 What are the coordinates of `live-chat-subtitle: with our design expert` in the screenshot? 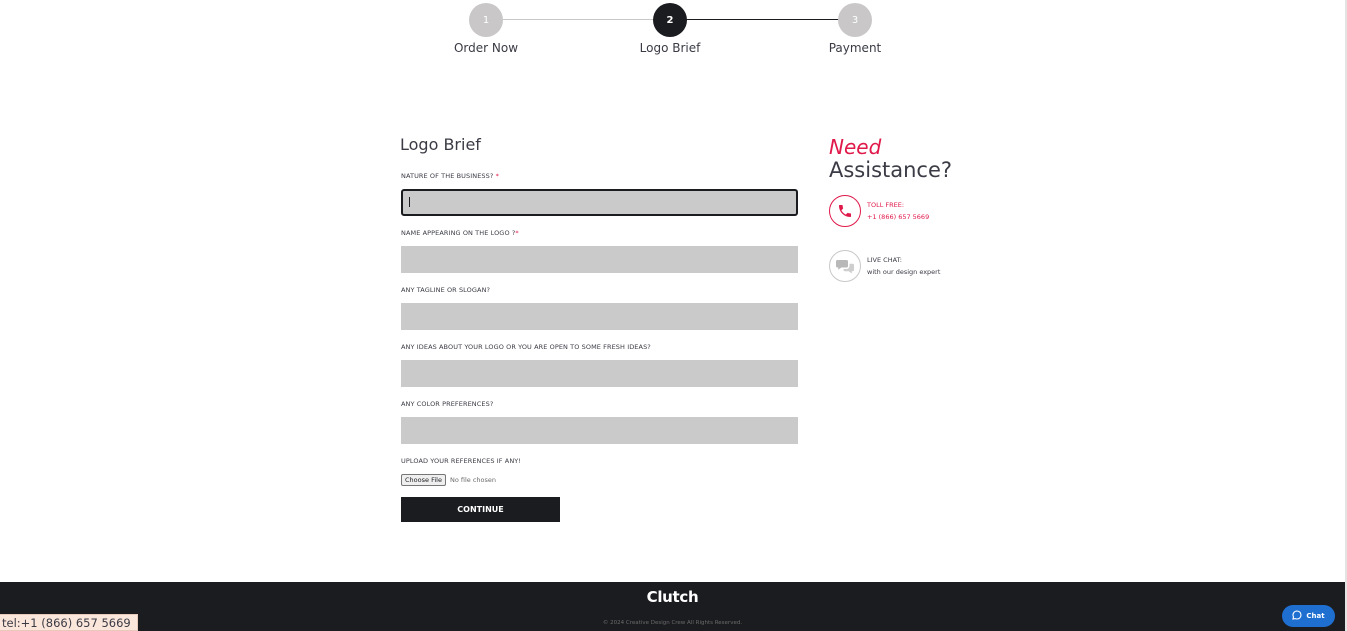 It's located at (904, 272).